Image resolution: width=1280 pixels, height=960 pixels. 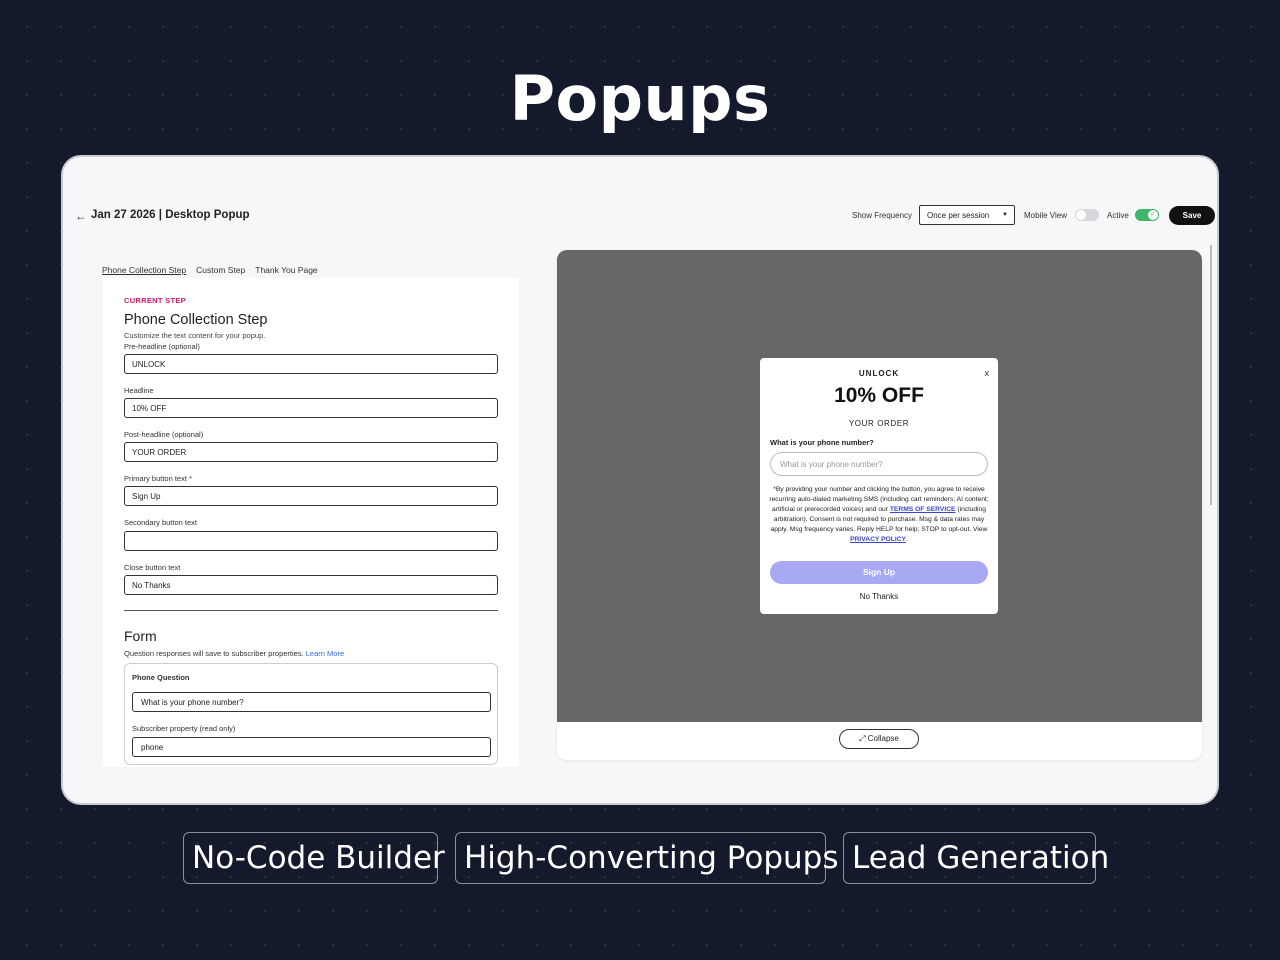 What do you see at coordinates (879, 395) in the screenshot?
I see `popup-headline: 10% OFF` at bounding box center [879, 395].